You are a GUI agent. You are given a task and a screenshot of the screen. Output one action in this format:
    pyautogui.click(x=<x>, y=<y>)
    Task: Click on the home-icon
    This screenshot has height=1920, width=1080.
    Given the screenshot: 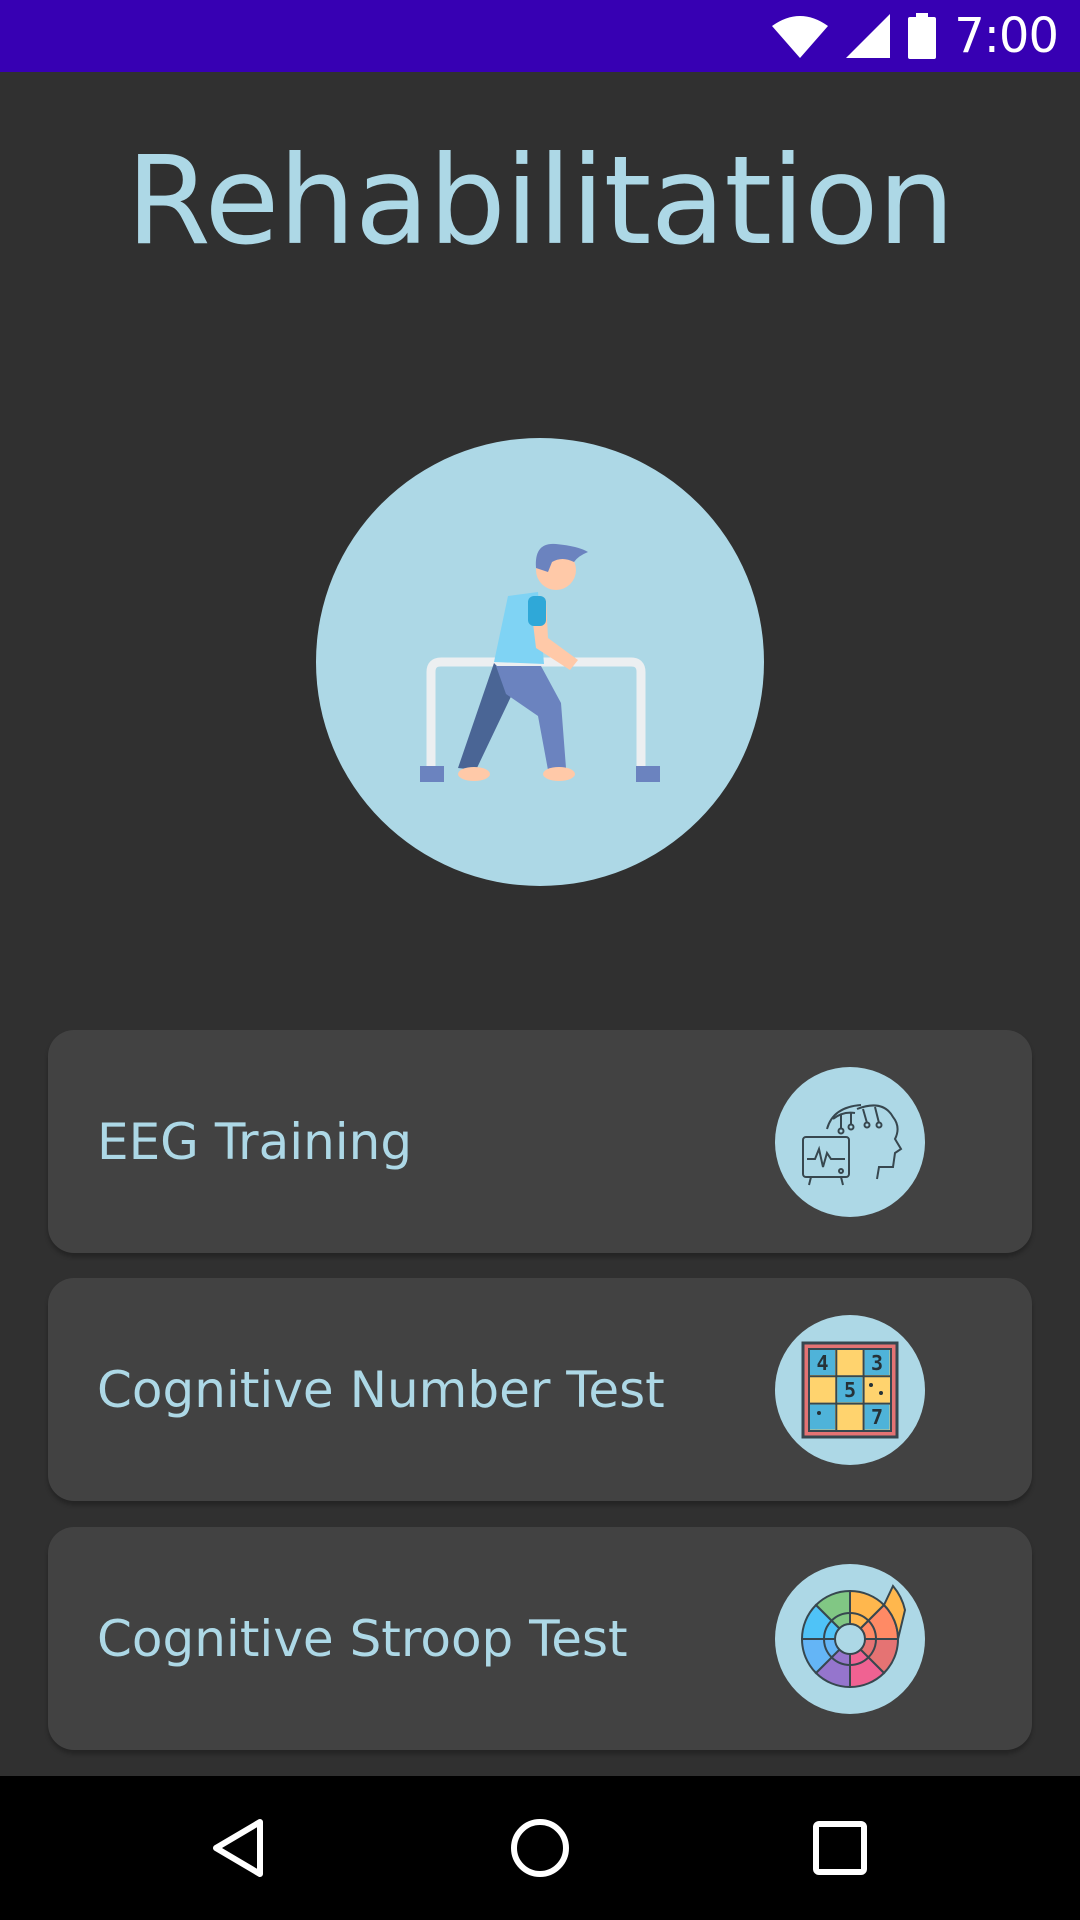 What is the action you would take?
    pyautogui.click(x=540, y=1848)
    